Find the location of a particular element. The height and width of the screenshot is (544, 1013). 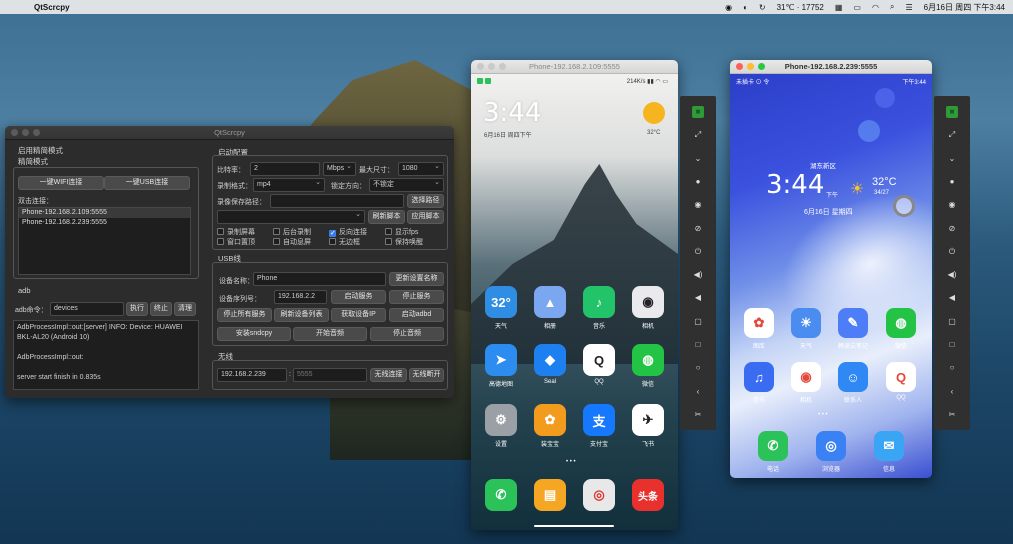

record-path-input is located at coordinates (337, 201).